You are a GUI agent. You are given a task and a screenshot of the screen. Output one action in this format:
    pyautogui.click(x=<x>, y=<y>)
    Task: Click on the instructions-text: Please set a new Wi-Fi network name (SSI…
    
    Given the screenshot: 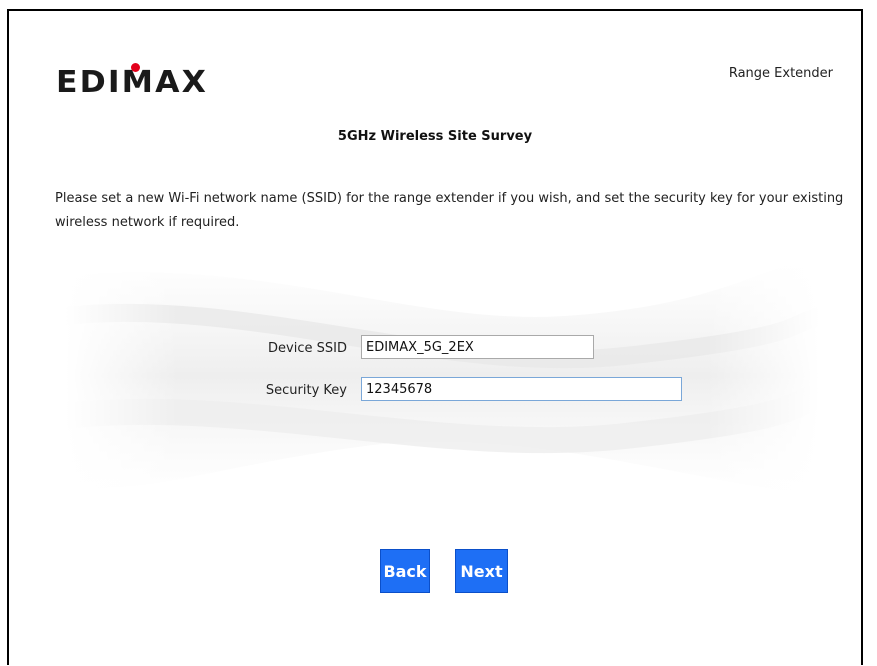 What is the action you would take?
    pyautogui.click(x=449, y=210)
    